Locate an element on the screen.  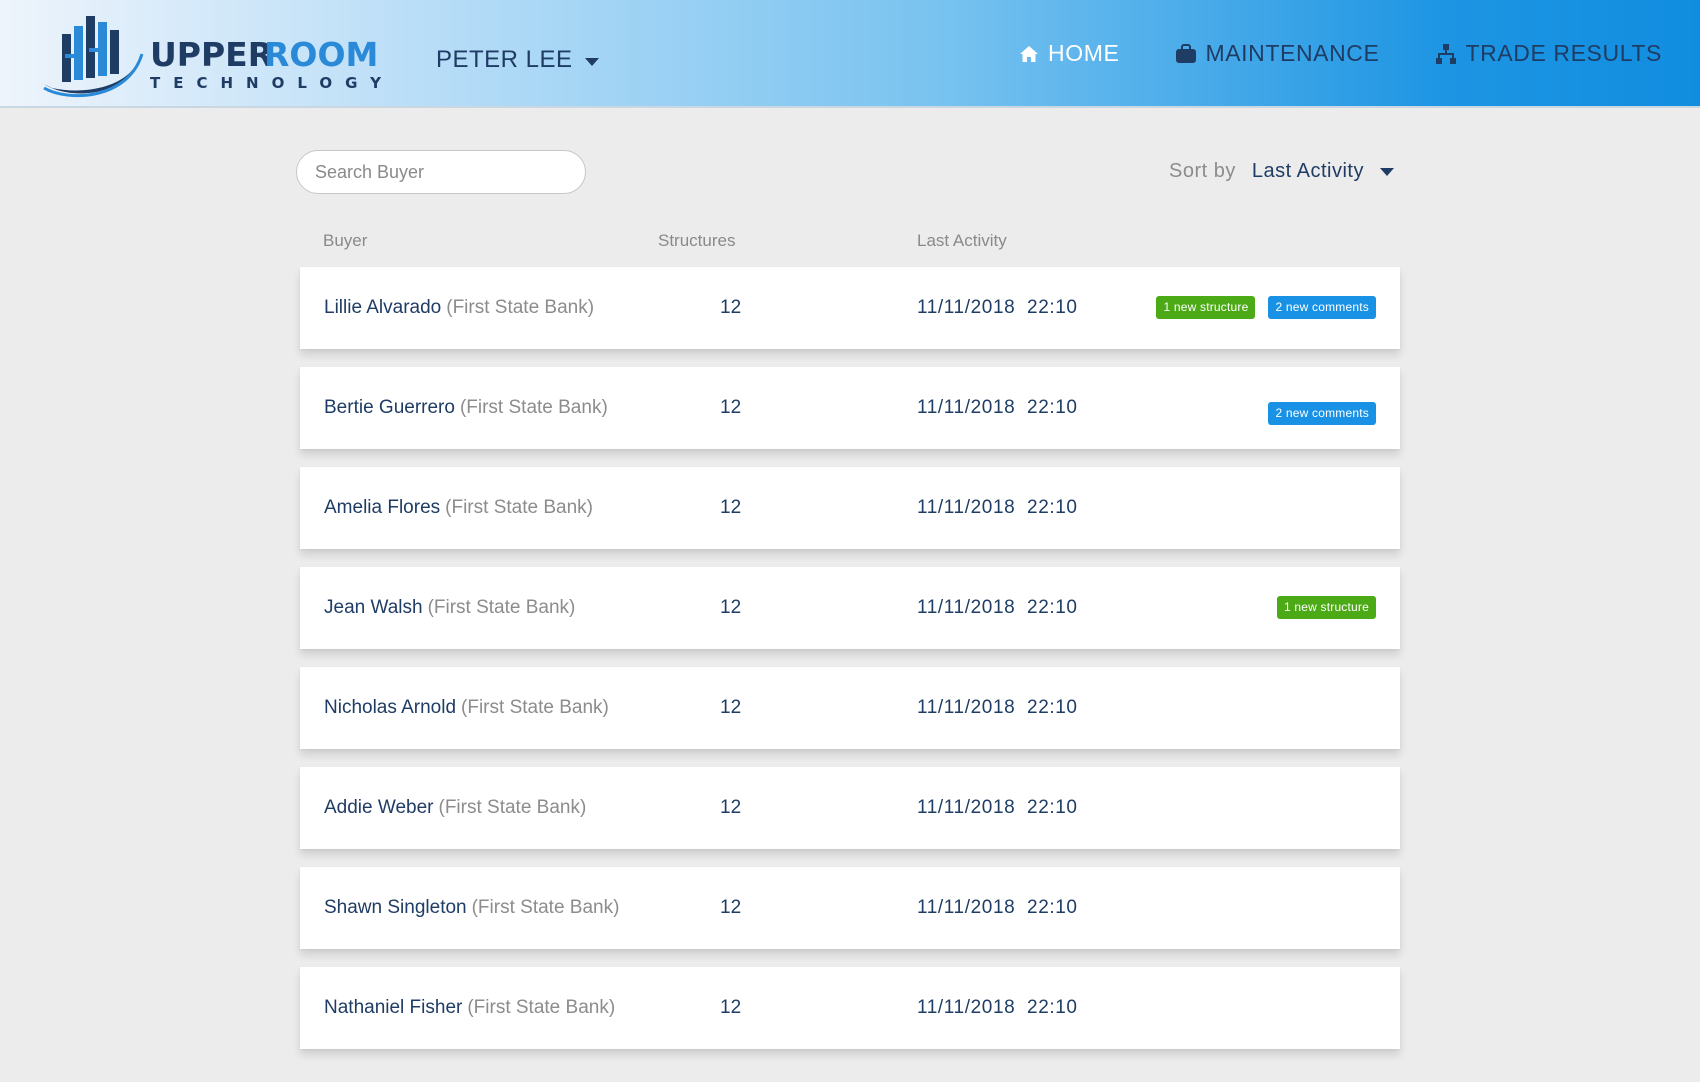
row-badges: 1 new structure is located at coordinates (1326, 607).